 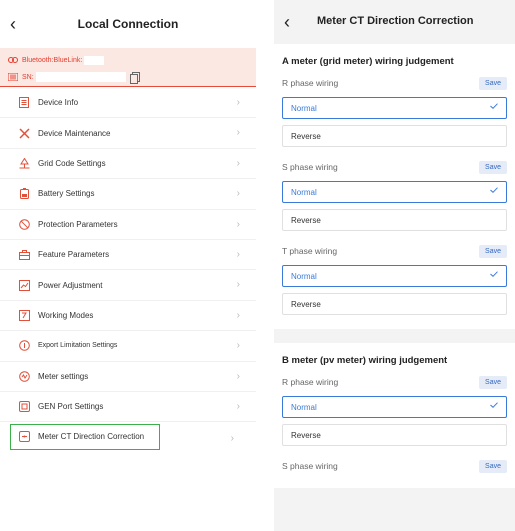 I want to click on bluetooth-row: Bluetooth:BlueLink:, so click(x=128, y=60).